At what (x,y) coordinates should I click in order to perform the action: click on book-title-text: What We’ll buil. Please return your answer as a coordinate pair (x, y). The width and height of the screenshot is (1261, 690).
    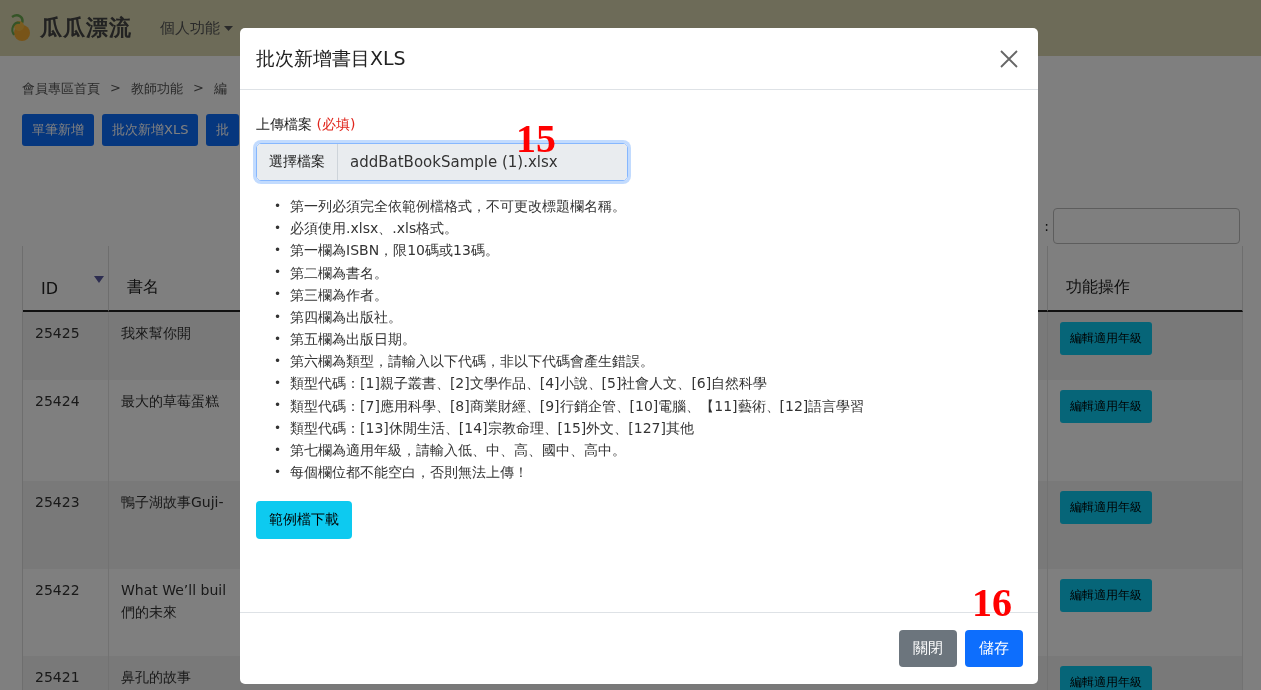
    Looking at the image, I should click on (174, 590).